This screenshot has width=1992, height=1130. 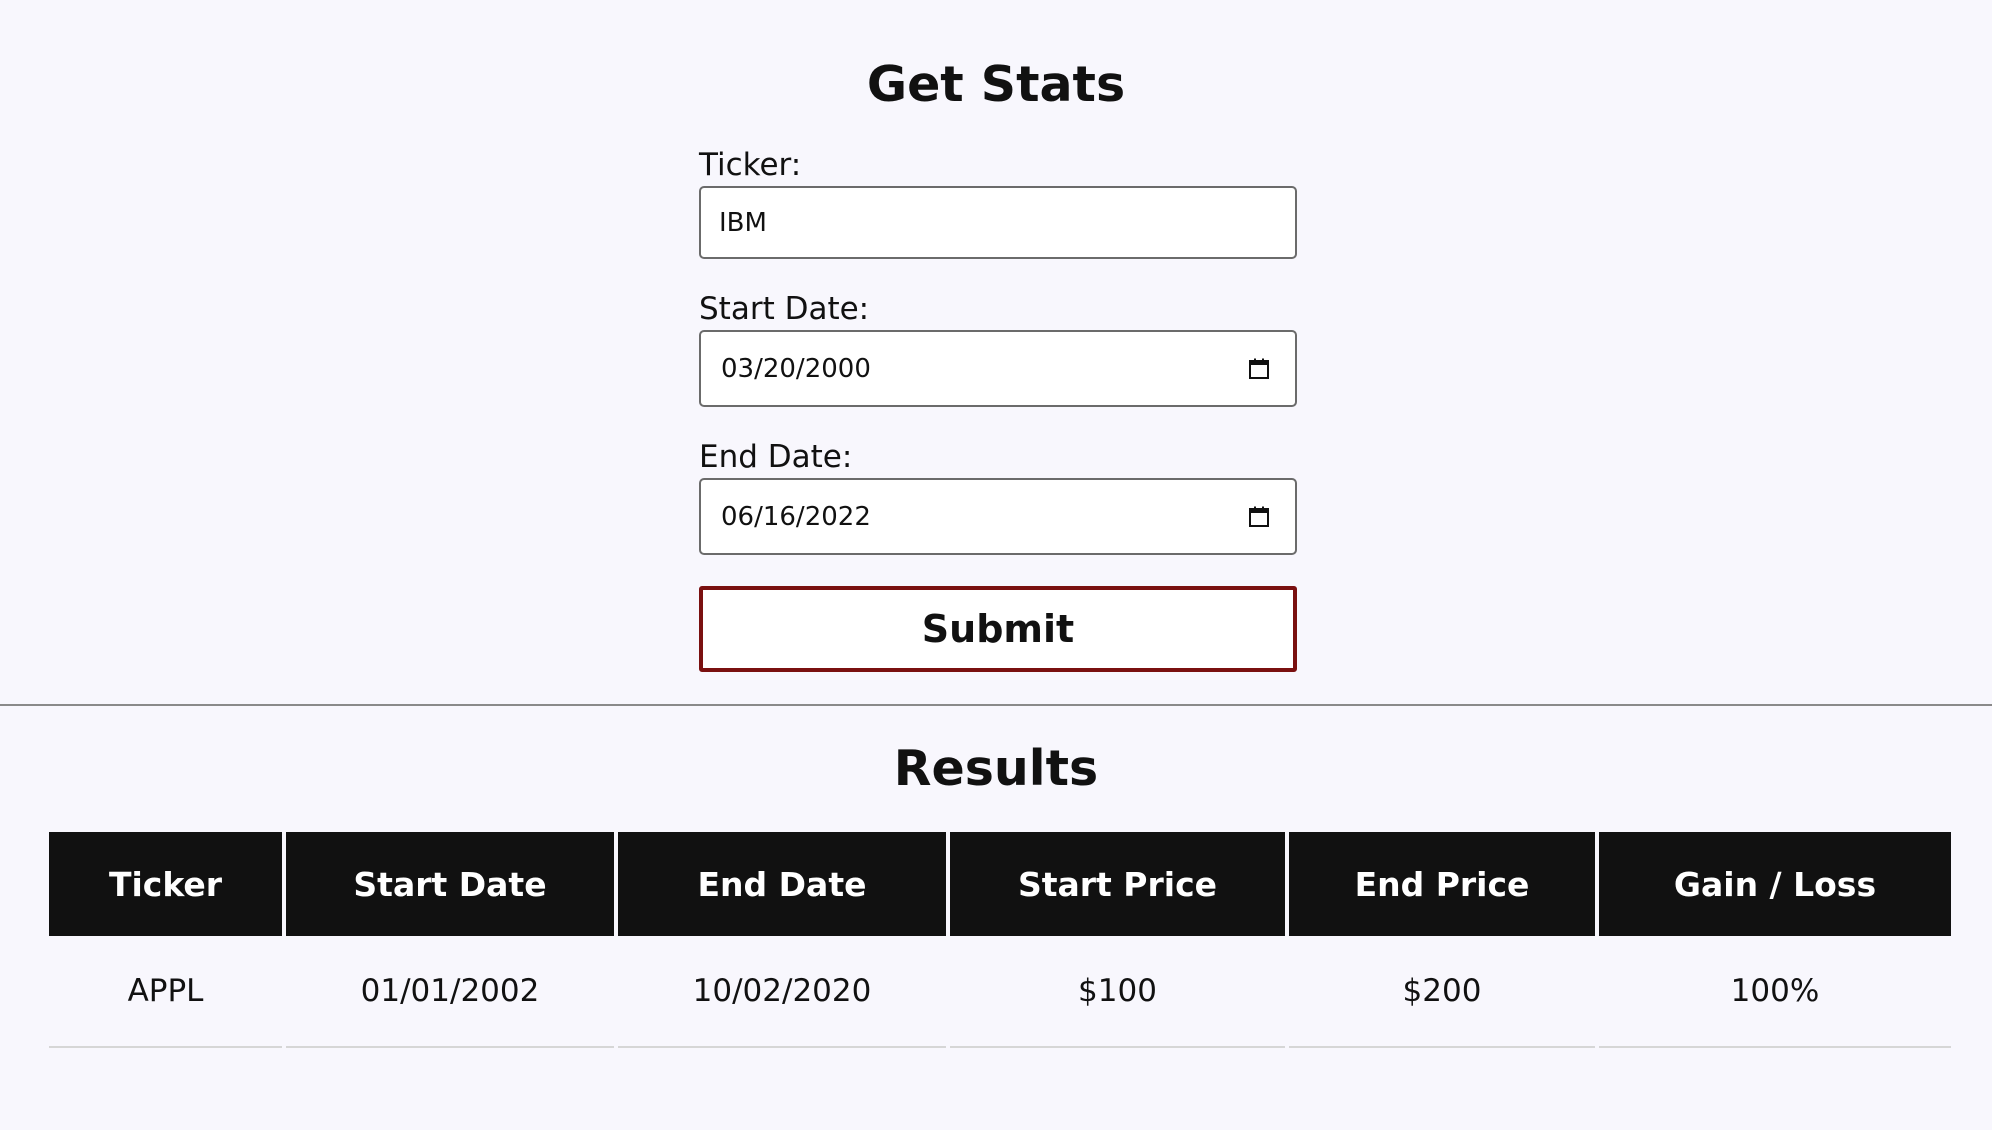 I want to click on get-stats-title: Get Stats, so click(x=996, y=84).